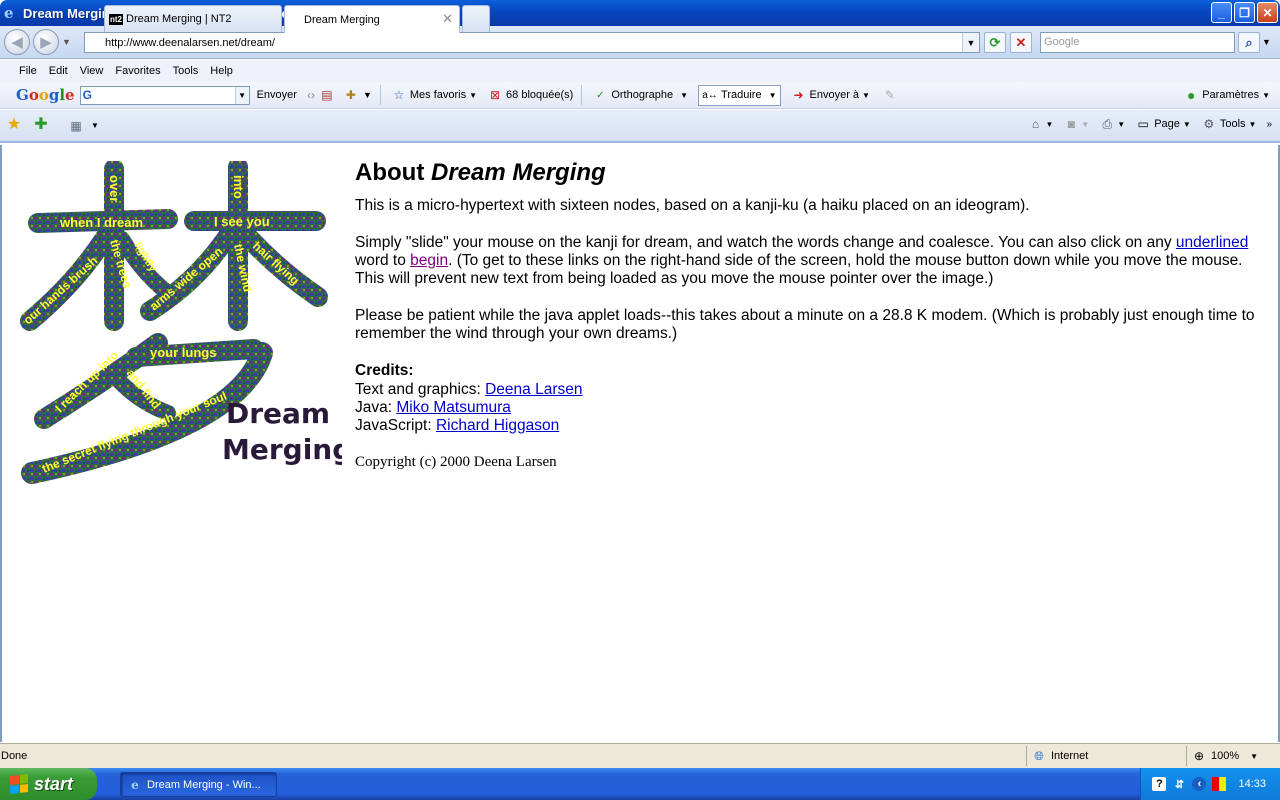  I want to click on popup-blocker-button: ⊠ 68 bloquée(s), so click(530, 95).